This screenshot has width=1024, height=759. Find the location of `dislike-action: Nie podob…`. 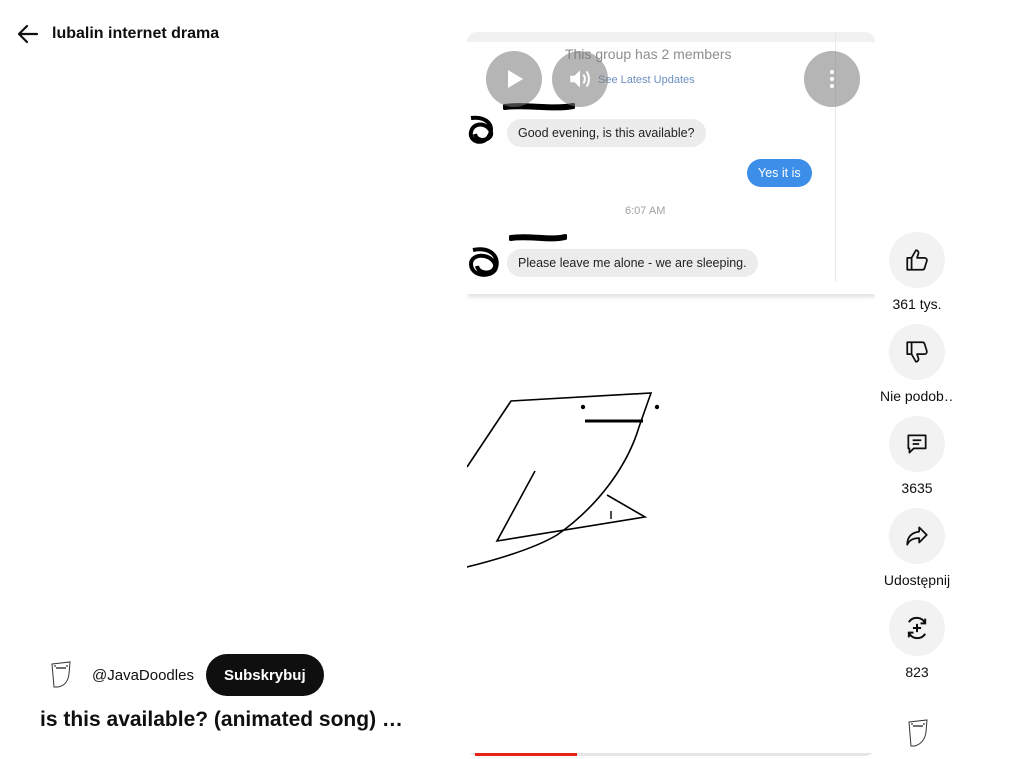

dislike-action: Nie podob… is located at coordinates (917, 364).